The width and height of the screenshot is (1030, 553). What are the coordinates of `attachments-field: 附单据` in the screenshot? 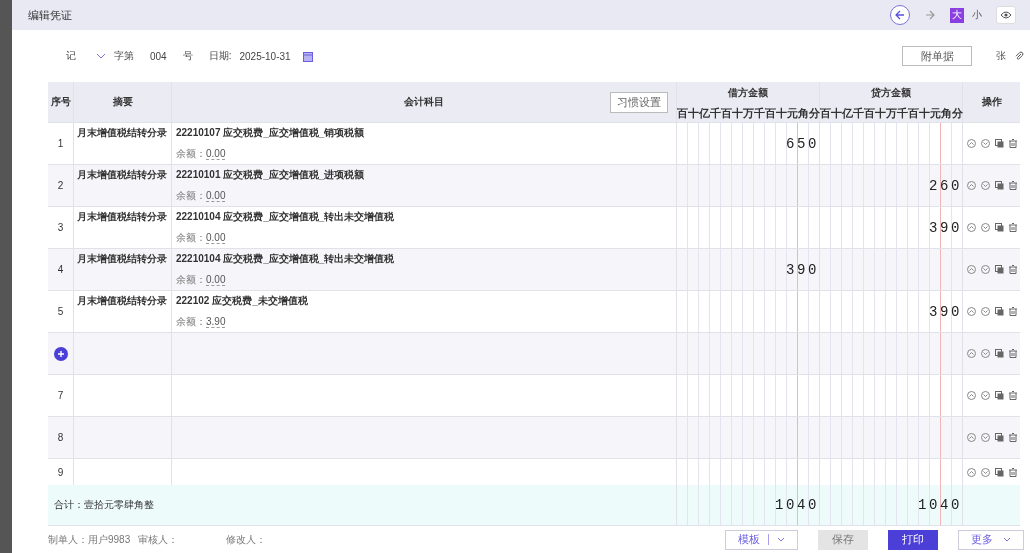 It's located at (937, 56).